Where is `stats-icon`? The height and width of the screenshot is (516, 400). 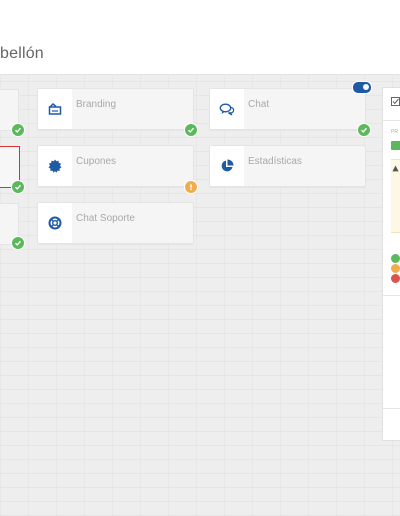 stats-icon is located at coordinates (227, 166).